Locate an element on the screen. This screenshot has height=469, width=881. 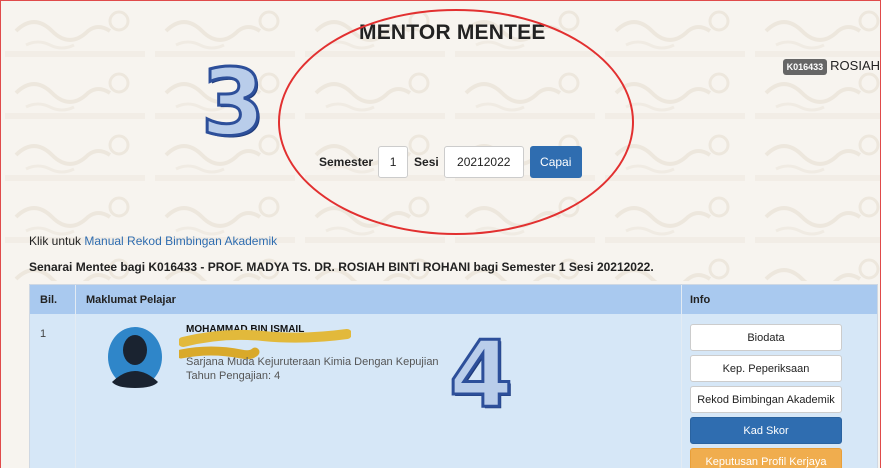
table-header: Bil. Maklumat Pelajar Info is located at coordinates (453, 299).